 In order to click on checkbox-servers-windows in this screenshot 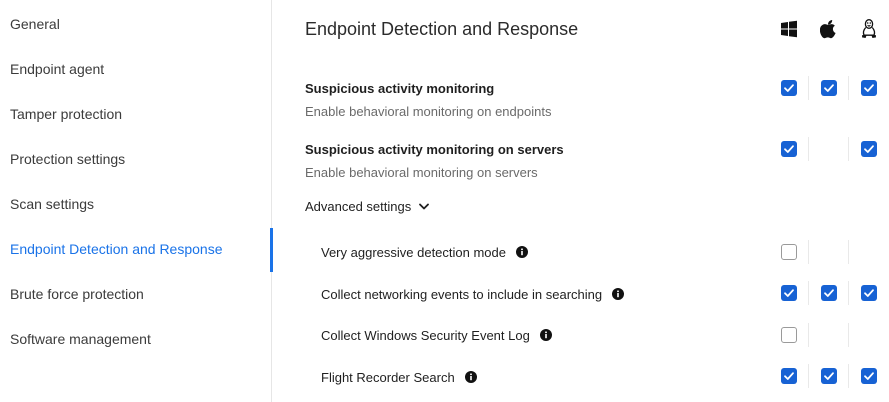, I will do `click(789, 149)`.